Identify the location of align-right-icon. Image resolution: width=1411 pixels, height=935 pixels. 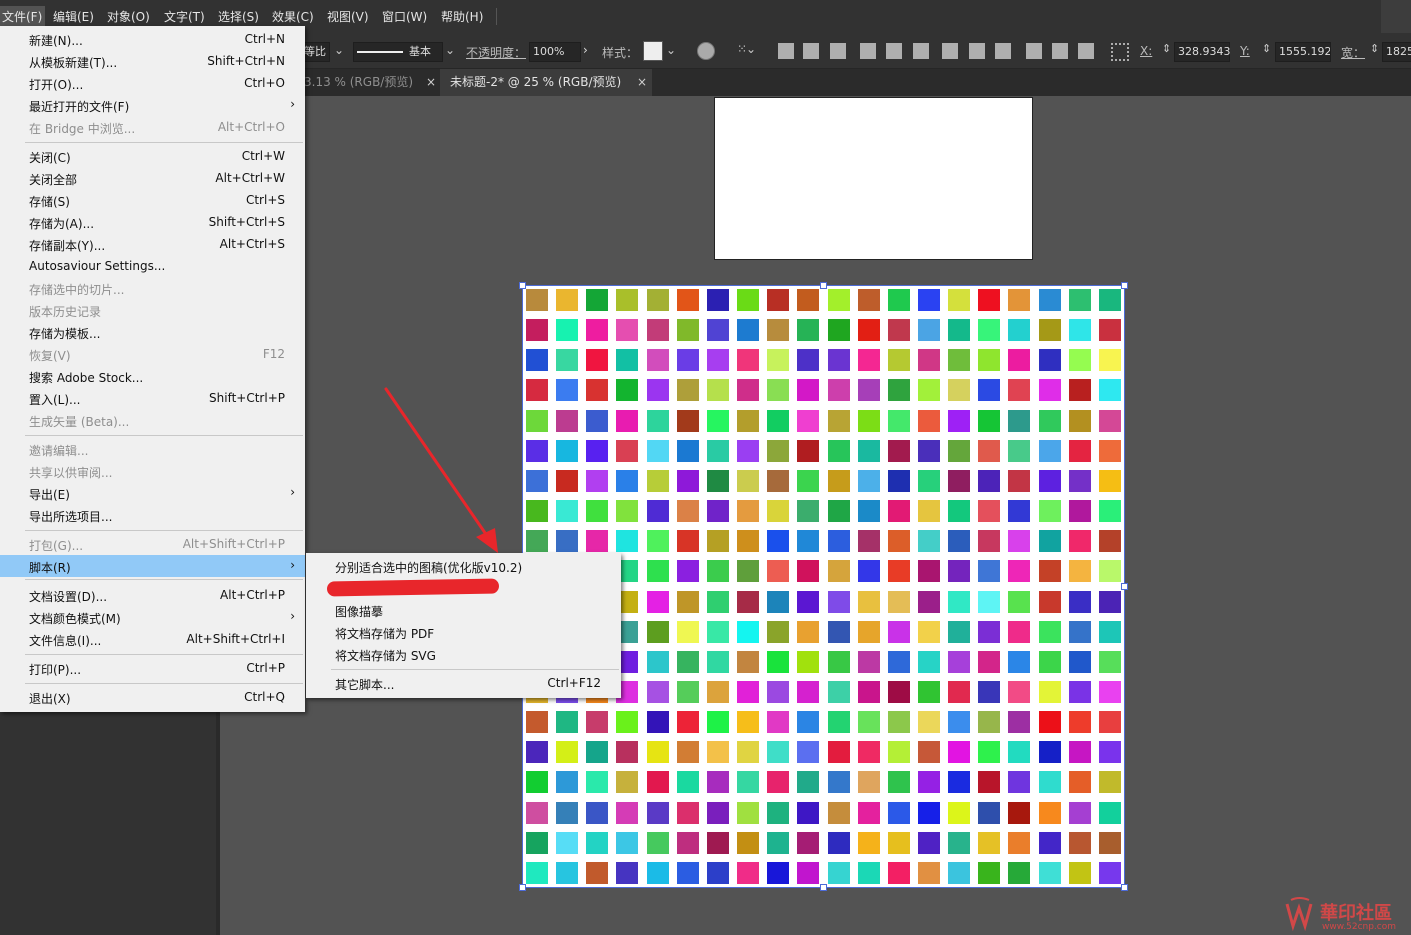
(838, 51).